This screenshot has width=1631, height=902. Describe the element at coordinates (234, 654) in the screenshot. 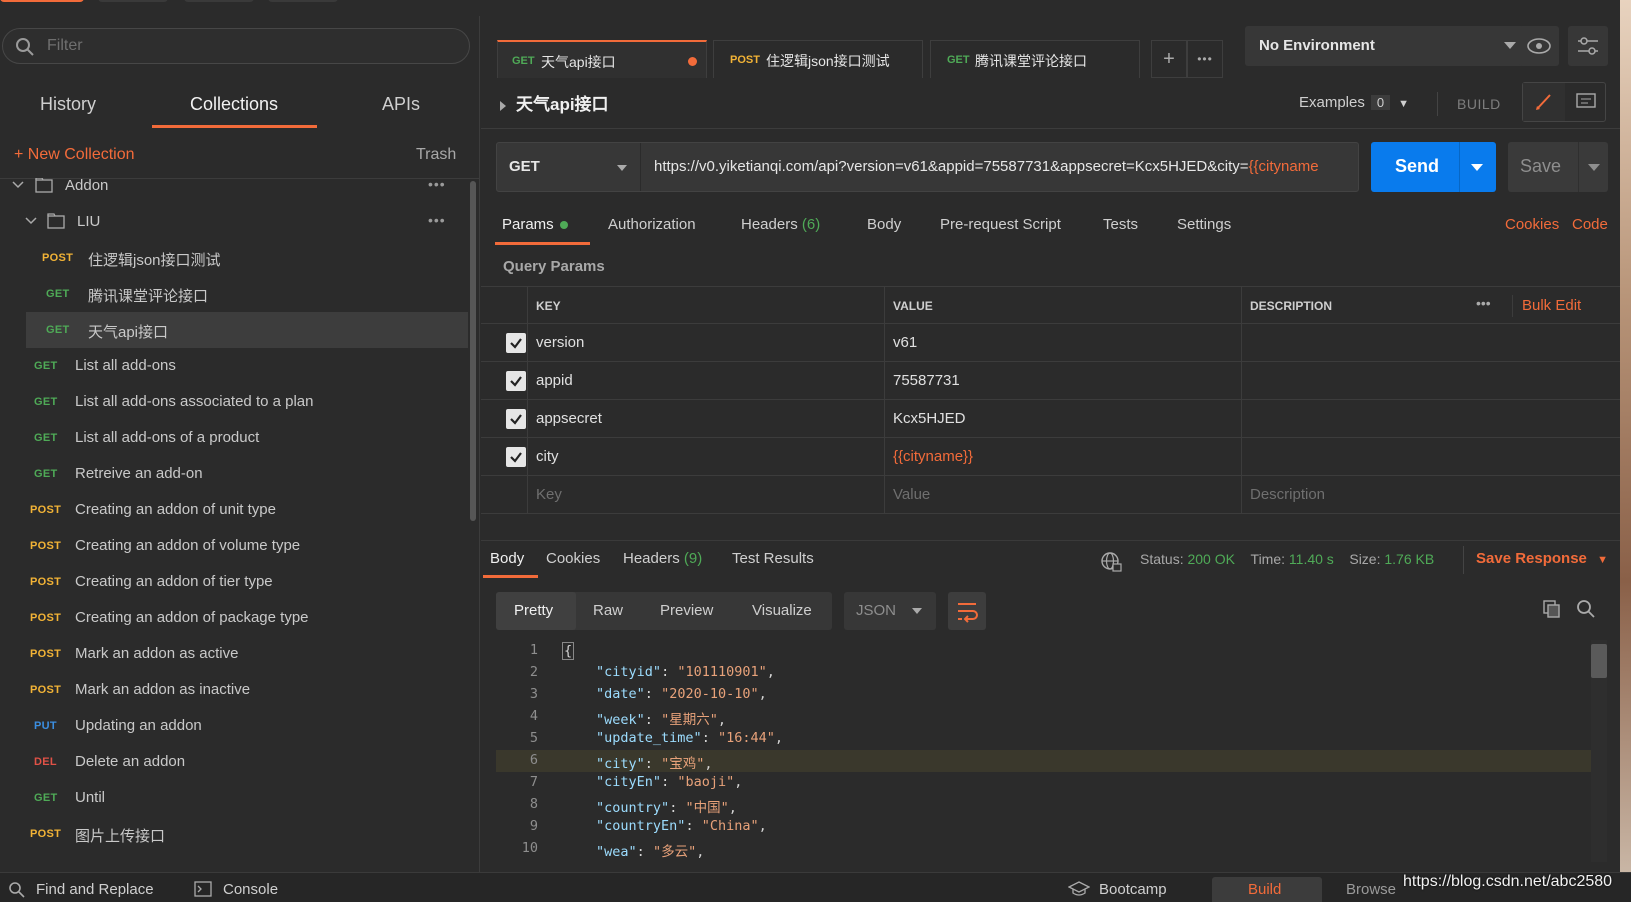

I see `request-item: POST Mark an addon as active` at that location.